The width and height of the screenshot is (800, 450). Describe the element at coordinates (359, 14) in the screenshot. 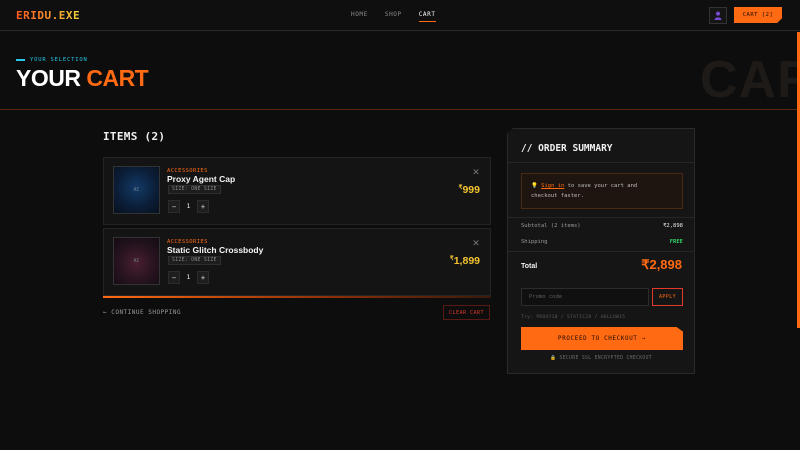

I see `nav-home: HOME` at that location.